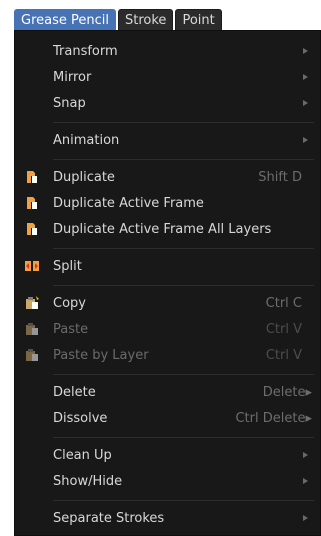 This screenshot has height=536, width=321. I want to click on separate-strokes-label: Separate Strokes, so click(109, 518).